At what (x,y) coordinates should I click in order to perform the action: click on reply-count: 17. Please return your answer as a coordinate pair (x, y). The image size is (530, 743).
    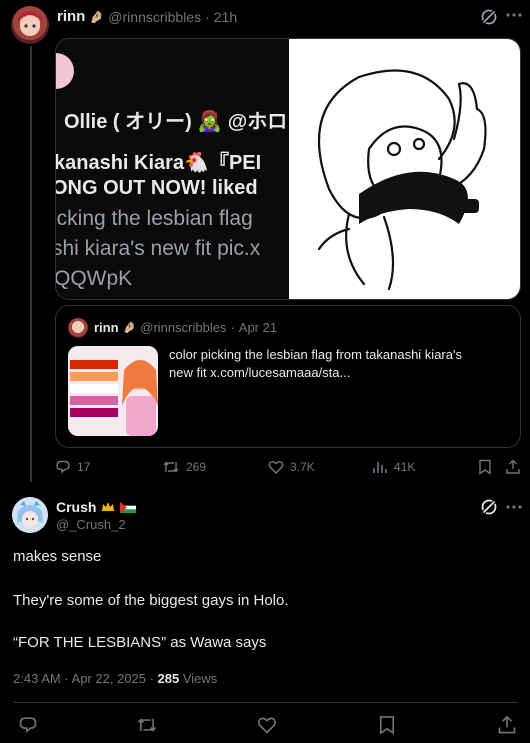
    Looking at the image, I should click on (84, 467).